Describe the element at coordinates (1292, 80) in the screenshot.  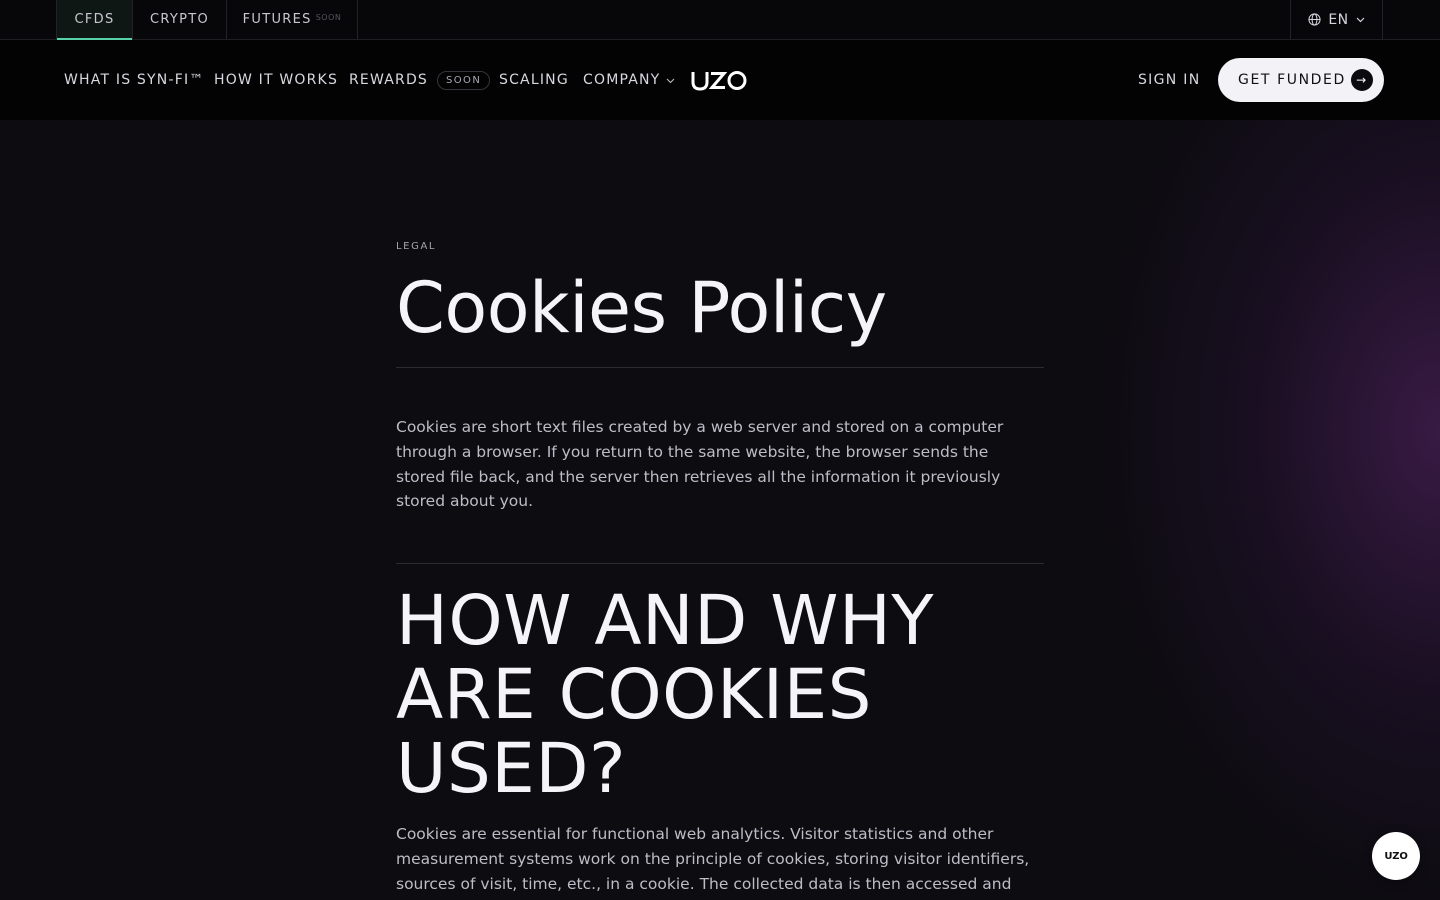
I see `get-funded-label: GET FUNDED` at that location.